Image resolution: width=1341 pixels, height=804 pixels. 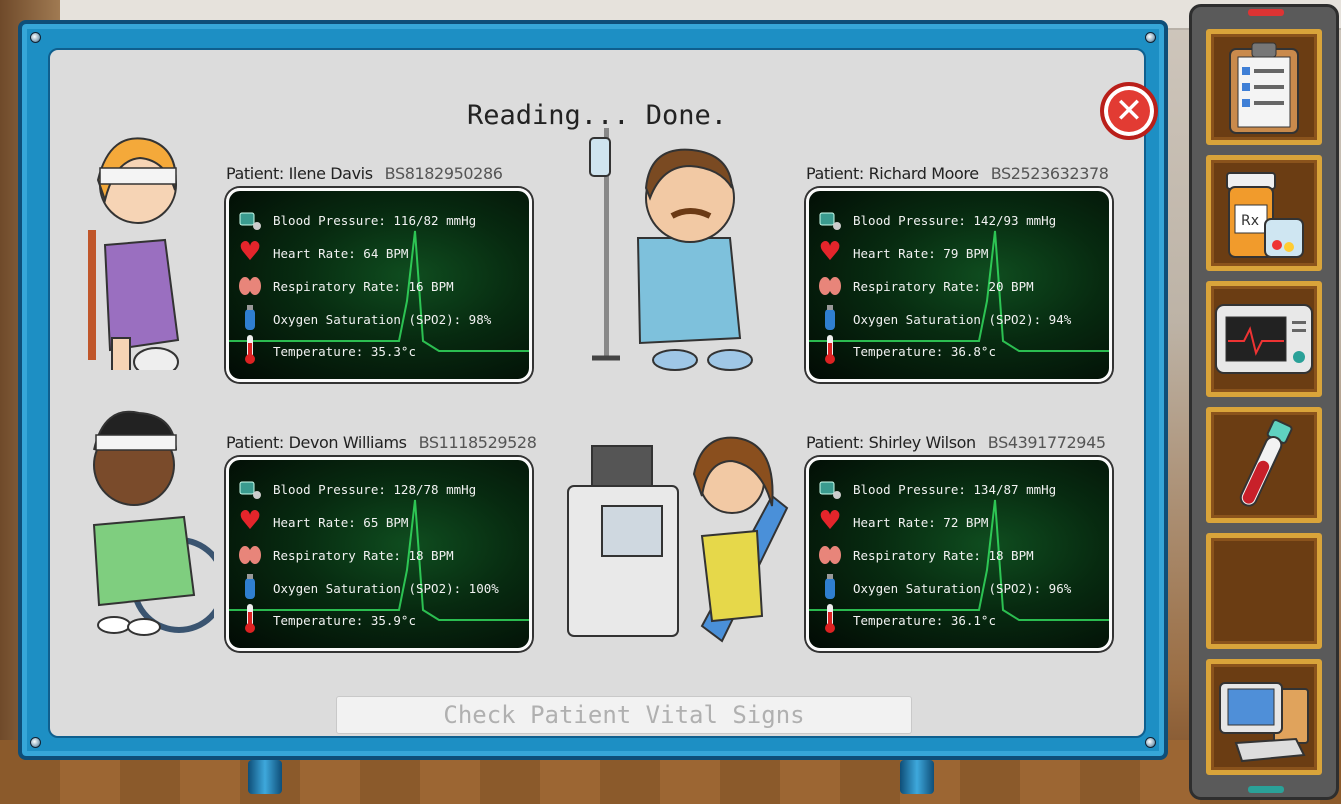 I want to click on sidebar-item-monitor, so click(x=1264, y=339).